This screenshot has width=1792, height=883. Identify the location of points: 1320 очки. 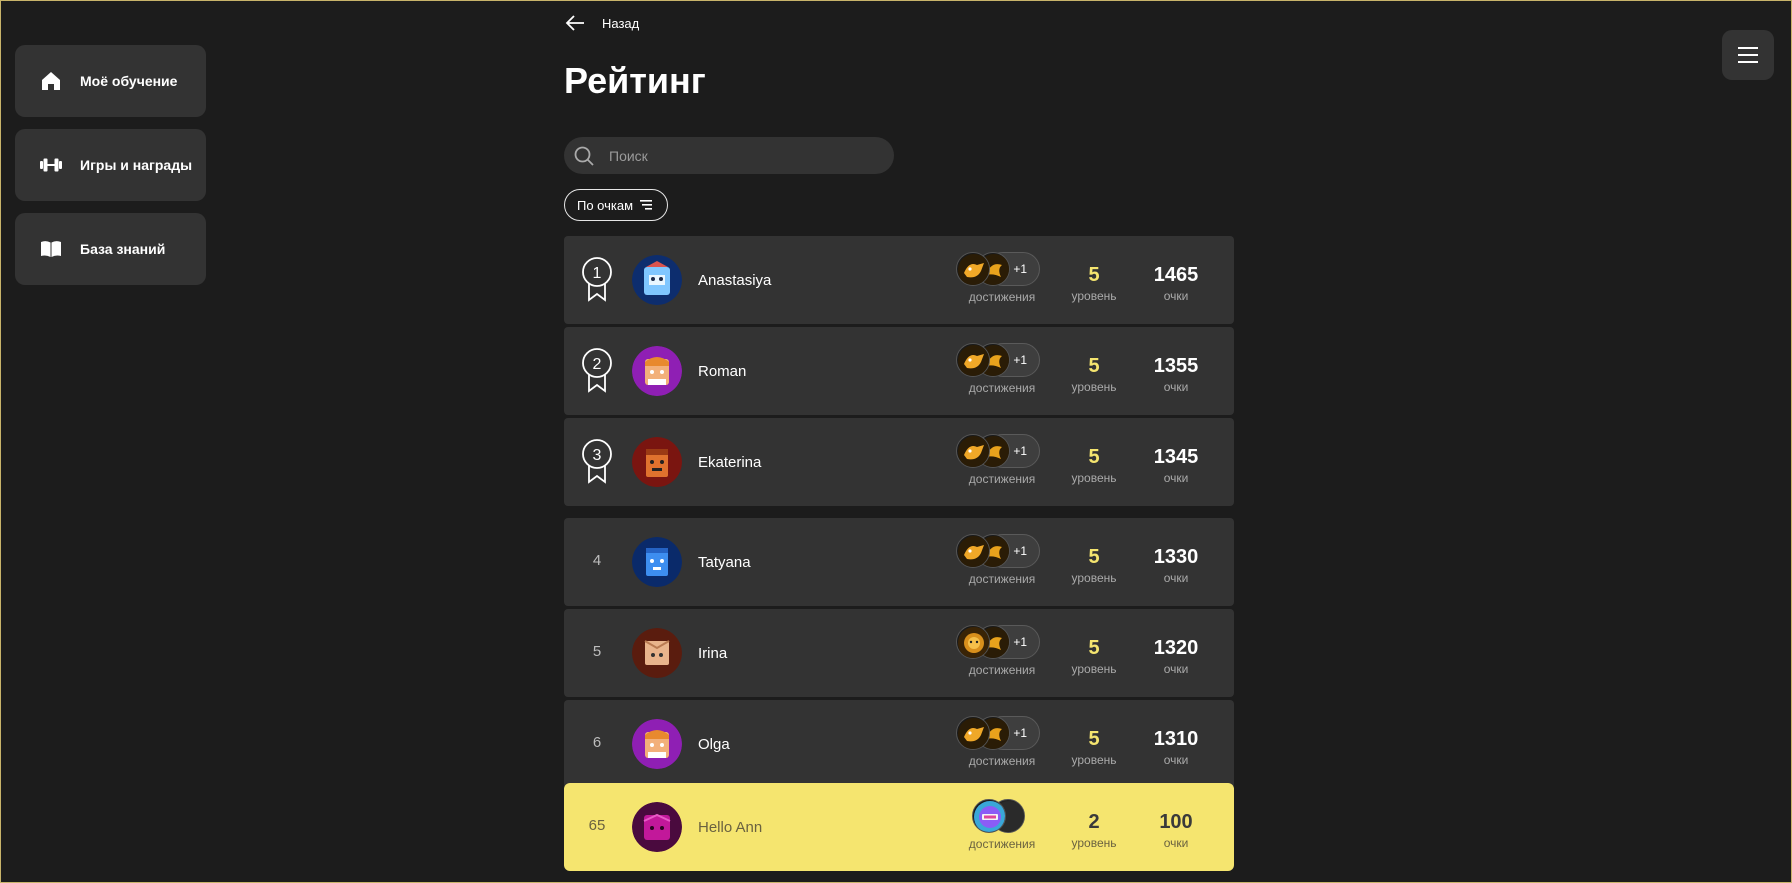
(1176, 656).